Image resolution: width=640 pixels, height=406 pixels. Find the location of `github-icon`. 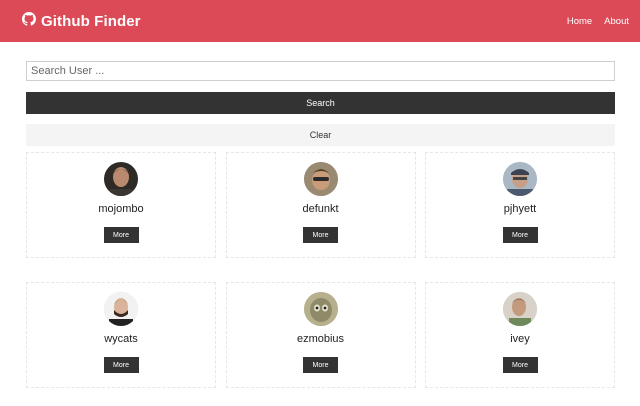

github-icon is located at coordinates (31, 21).